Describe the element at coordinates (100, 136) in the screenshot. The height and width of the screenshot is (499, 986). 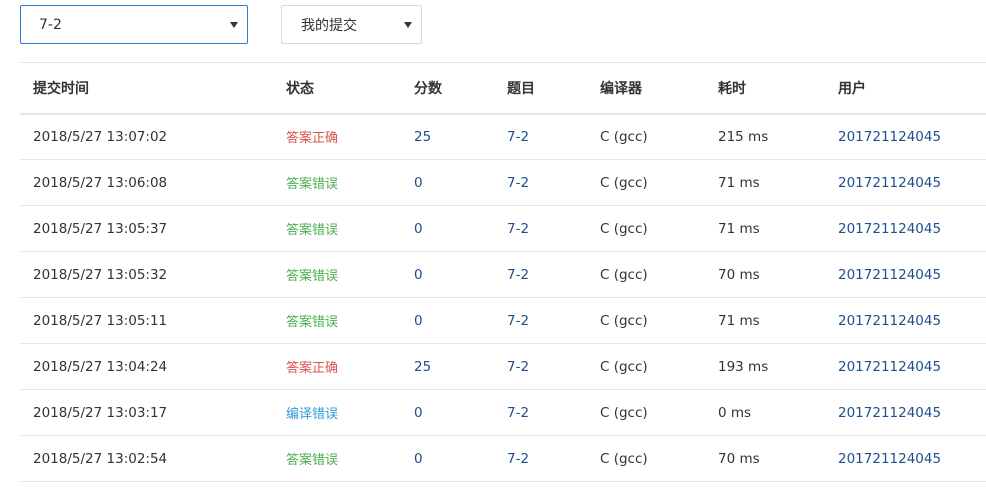
I see `submit-time: 2018/5/27 13:07:02` at that location.